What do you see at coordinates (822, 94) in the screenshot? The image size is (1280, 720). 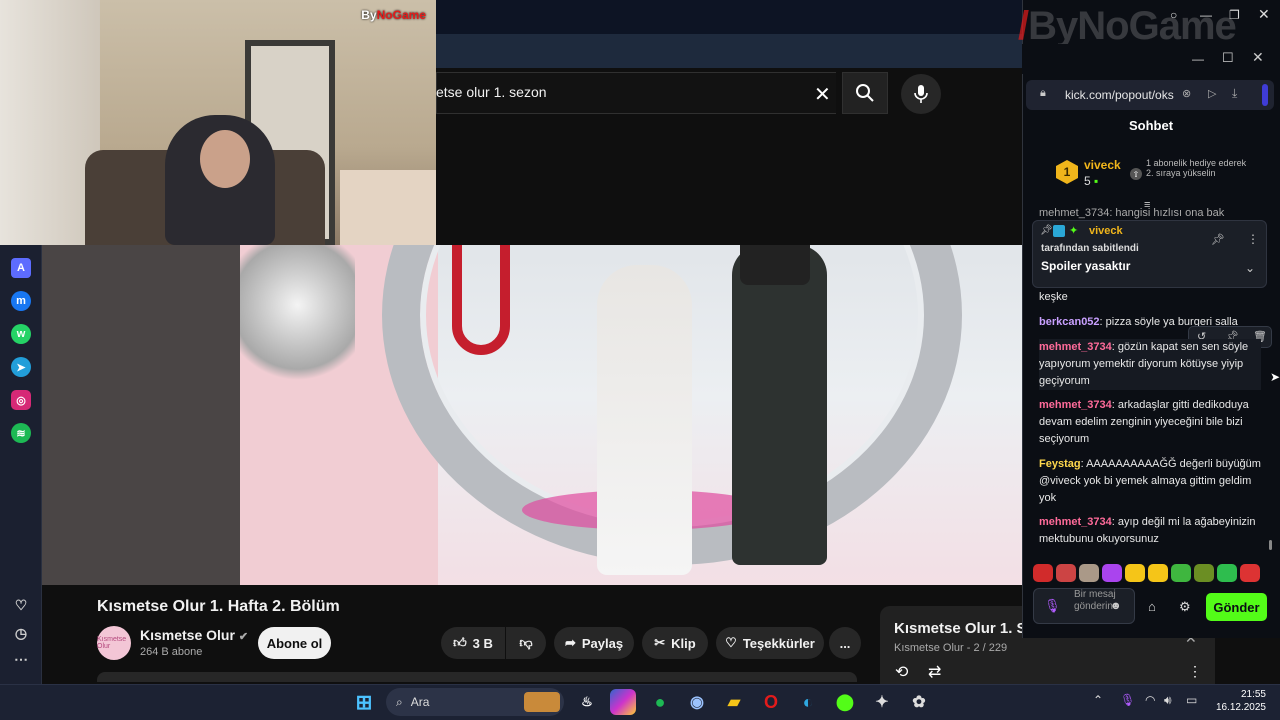 I see `search-clear-icon: ✕` at bounding box center [822, 94].